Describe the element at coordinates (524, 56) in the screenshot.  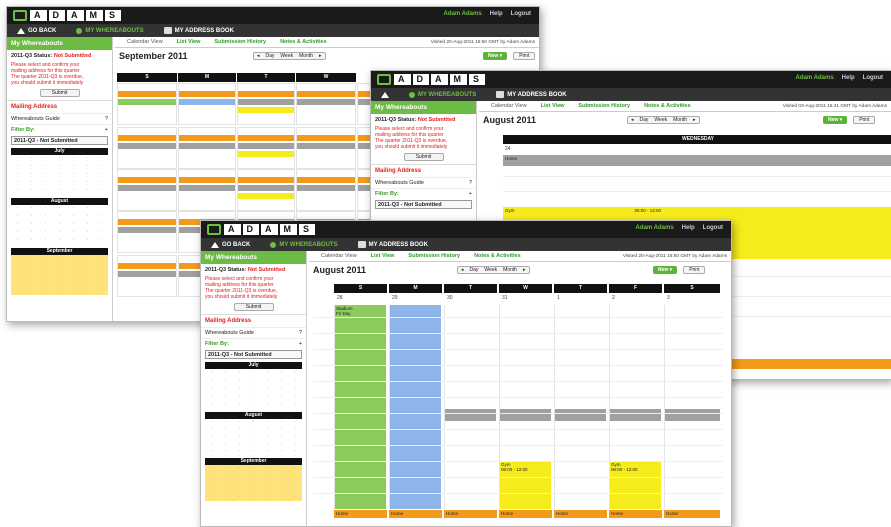
I see `print-button: Print` at that location.